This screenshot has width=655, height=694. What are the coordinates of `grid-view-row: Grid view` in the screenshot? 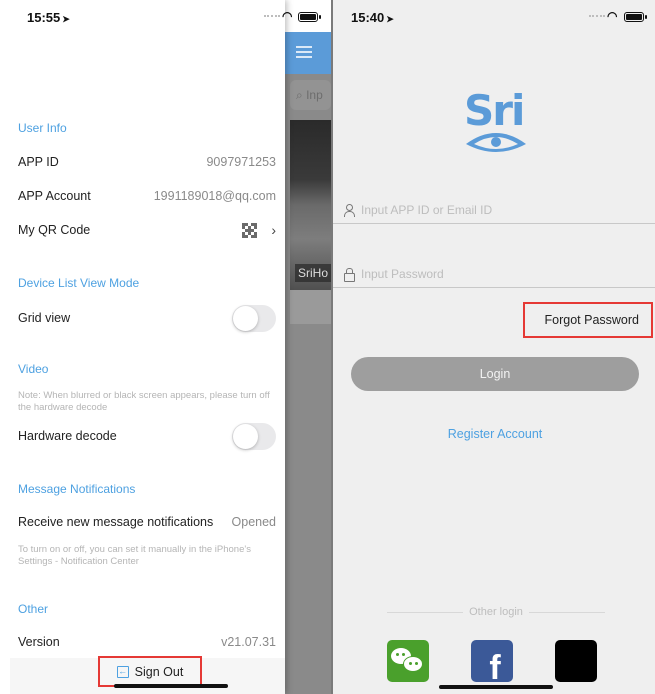 It's located at (147, 318).